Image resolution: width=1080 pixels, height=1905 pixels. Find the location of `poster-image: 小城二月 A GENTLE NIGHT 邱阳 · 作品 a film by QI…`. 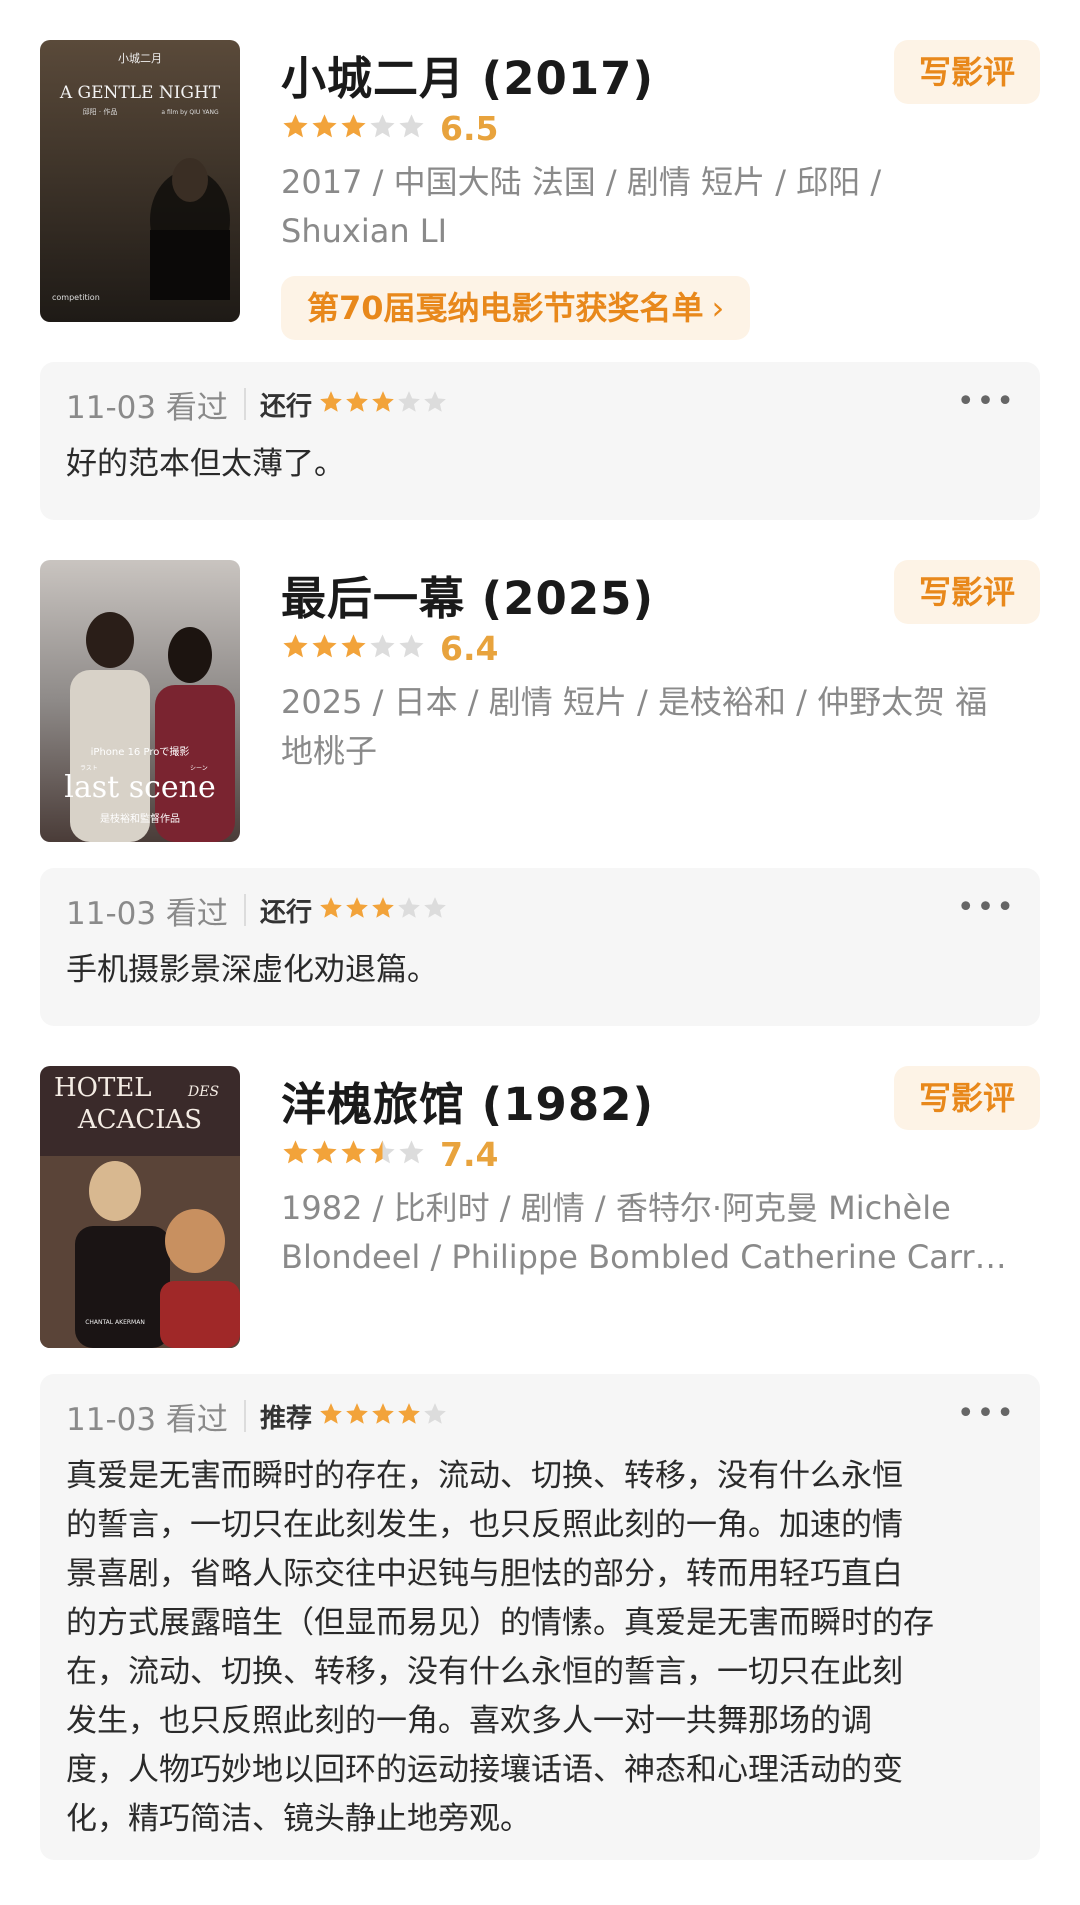

poster-image: 小城二月 A GENTLE NIGHT 邱阳 · 作品 a film by QI… is located at coordinates (140, 181).